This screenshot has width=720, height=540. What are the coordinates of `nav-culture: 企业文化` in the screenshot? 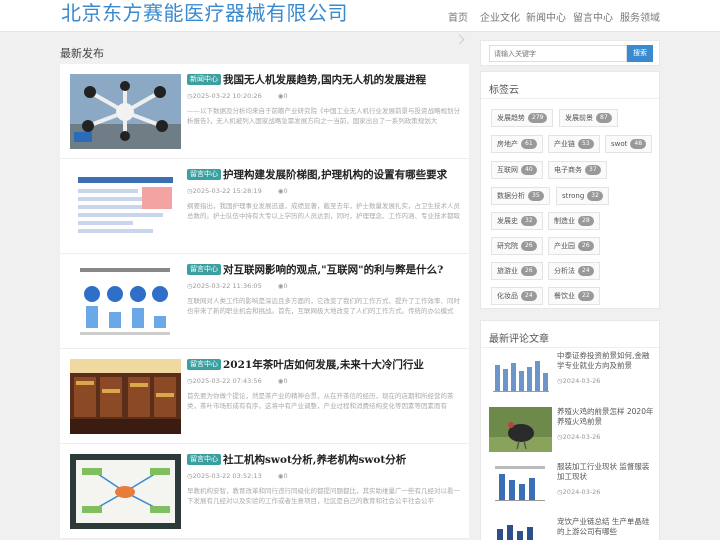 It's located at (500, 16).